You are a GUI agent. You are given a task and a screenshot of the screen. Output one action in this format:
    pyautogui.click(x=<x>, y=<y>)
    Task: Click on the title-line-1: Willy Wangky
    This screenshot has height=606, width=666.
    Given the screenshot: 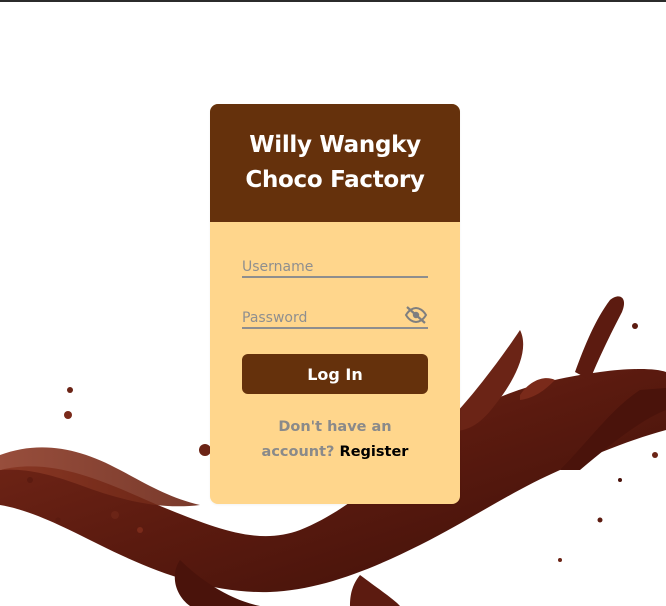 What is the action you would take?
    pyautogui.click(x=335, y=145)
    